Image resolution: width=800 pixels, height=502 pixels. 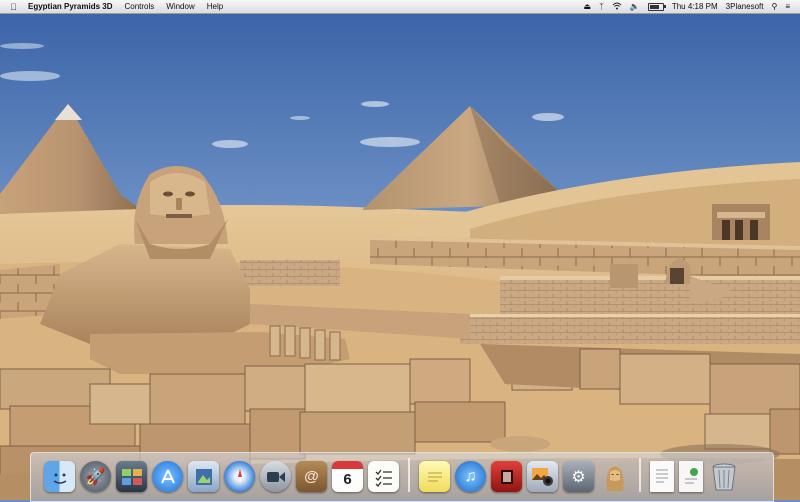 I want to click on menu-controls: Controls, so click(x=139, y=6).